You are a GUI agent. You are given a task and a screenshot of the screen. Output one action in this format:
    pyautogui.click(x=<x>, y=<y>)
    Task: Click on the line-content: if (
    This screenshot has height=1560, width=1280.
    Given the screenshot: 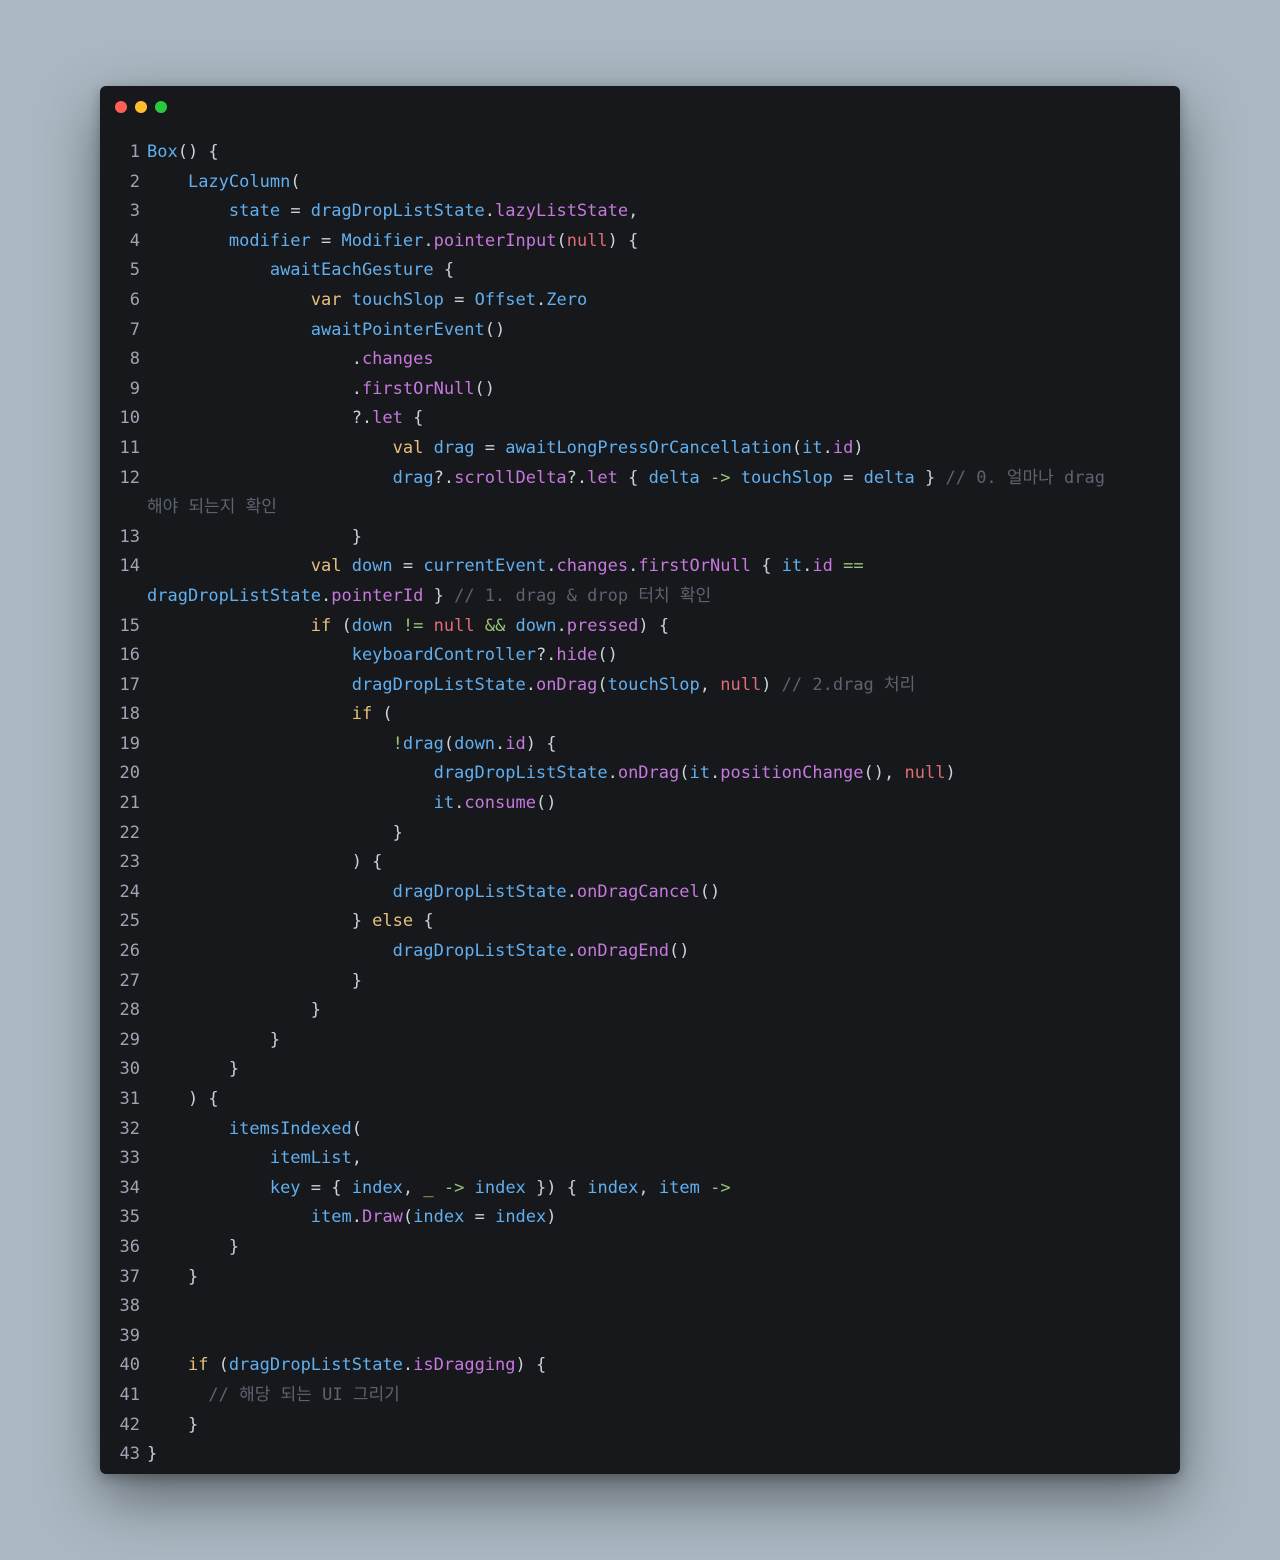 What is the action you would take?
    pyautogui.click(x=270, y=715)
    